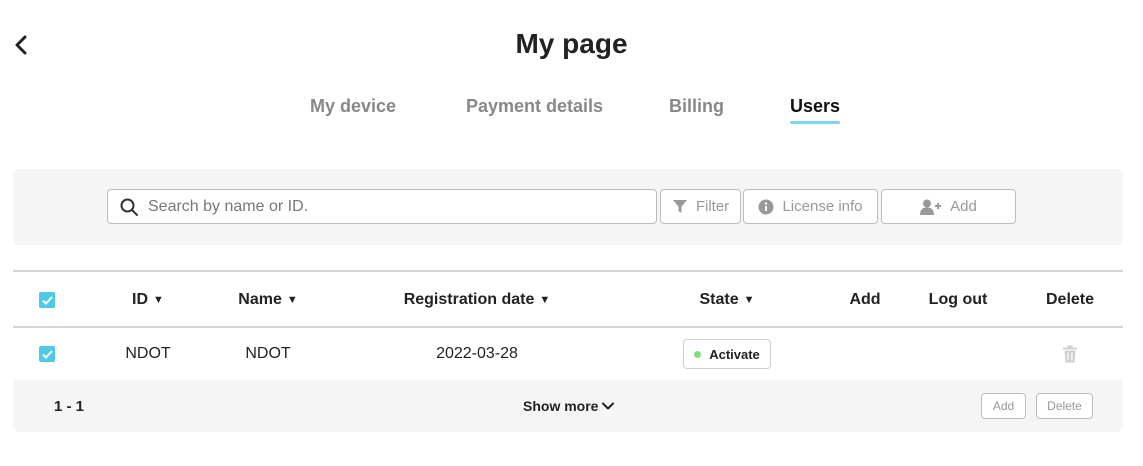  I want to click on table-row: NDOT NDOT 2022-03-28 Activate, so click(568, 354).